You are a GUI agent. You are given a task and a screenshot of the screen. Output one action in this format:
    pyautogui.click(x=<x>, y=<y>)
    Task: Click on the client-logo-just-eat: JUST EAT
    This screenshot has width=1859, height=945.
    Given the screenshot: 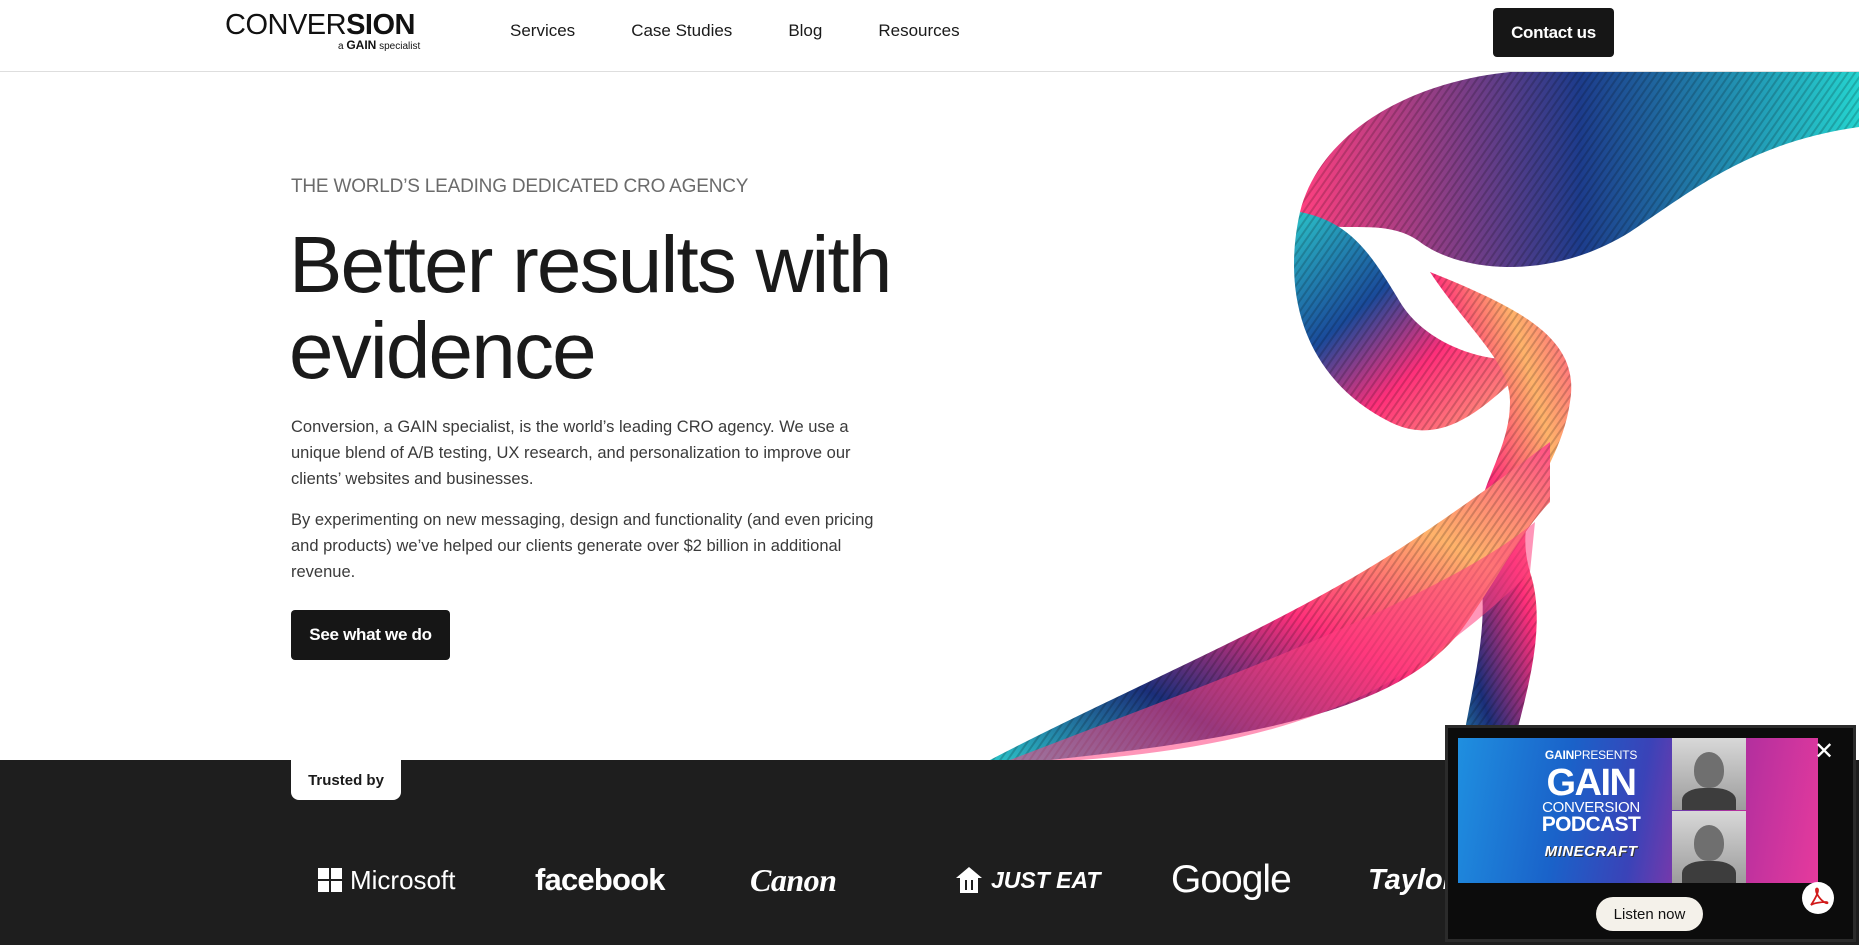 What is the action you would take?
    pyautogui.click(x=1026, y=880)
    